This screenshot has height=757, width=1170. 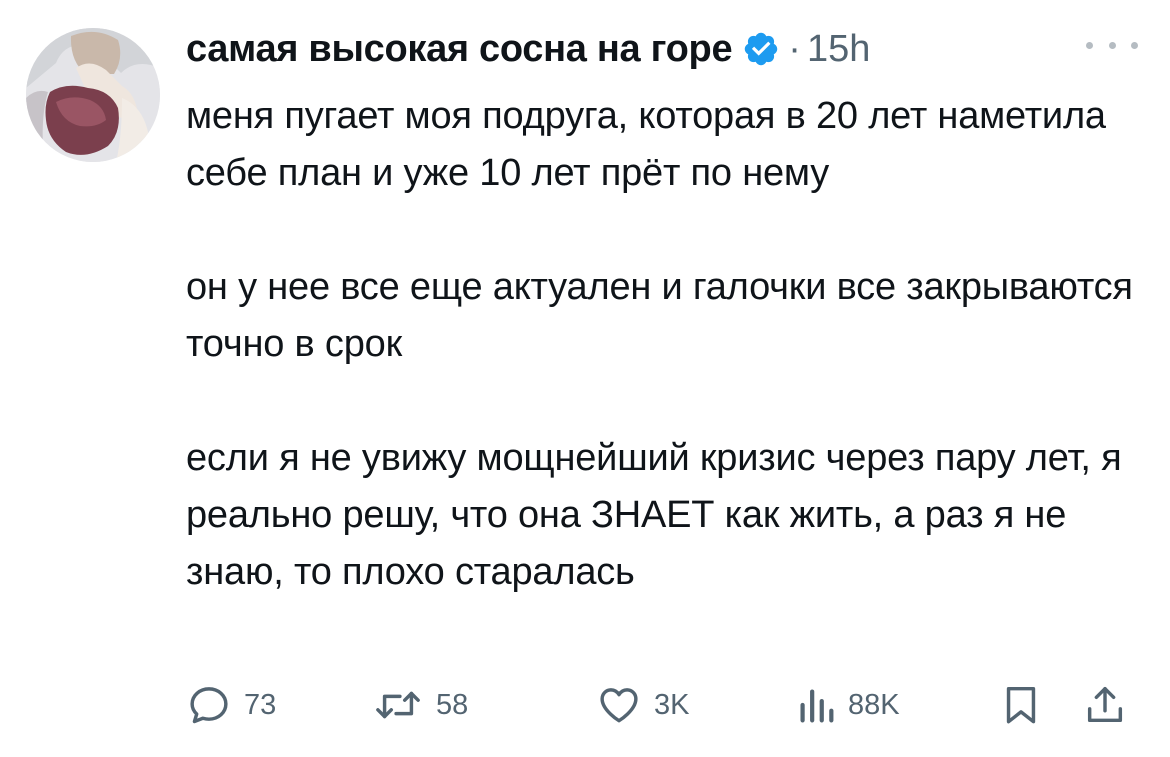 I want to click on retweet-count: 58, so click(x=452, y=704).